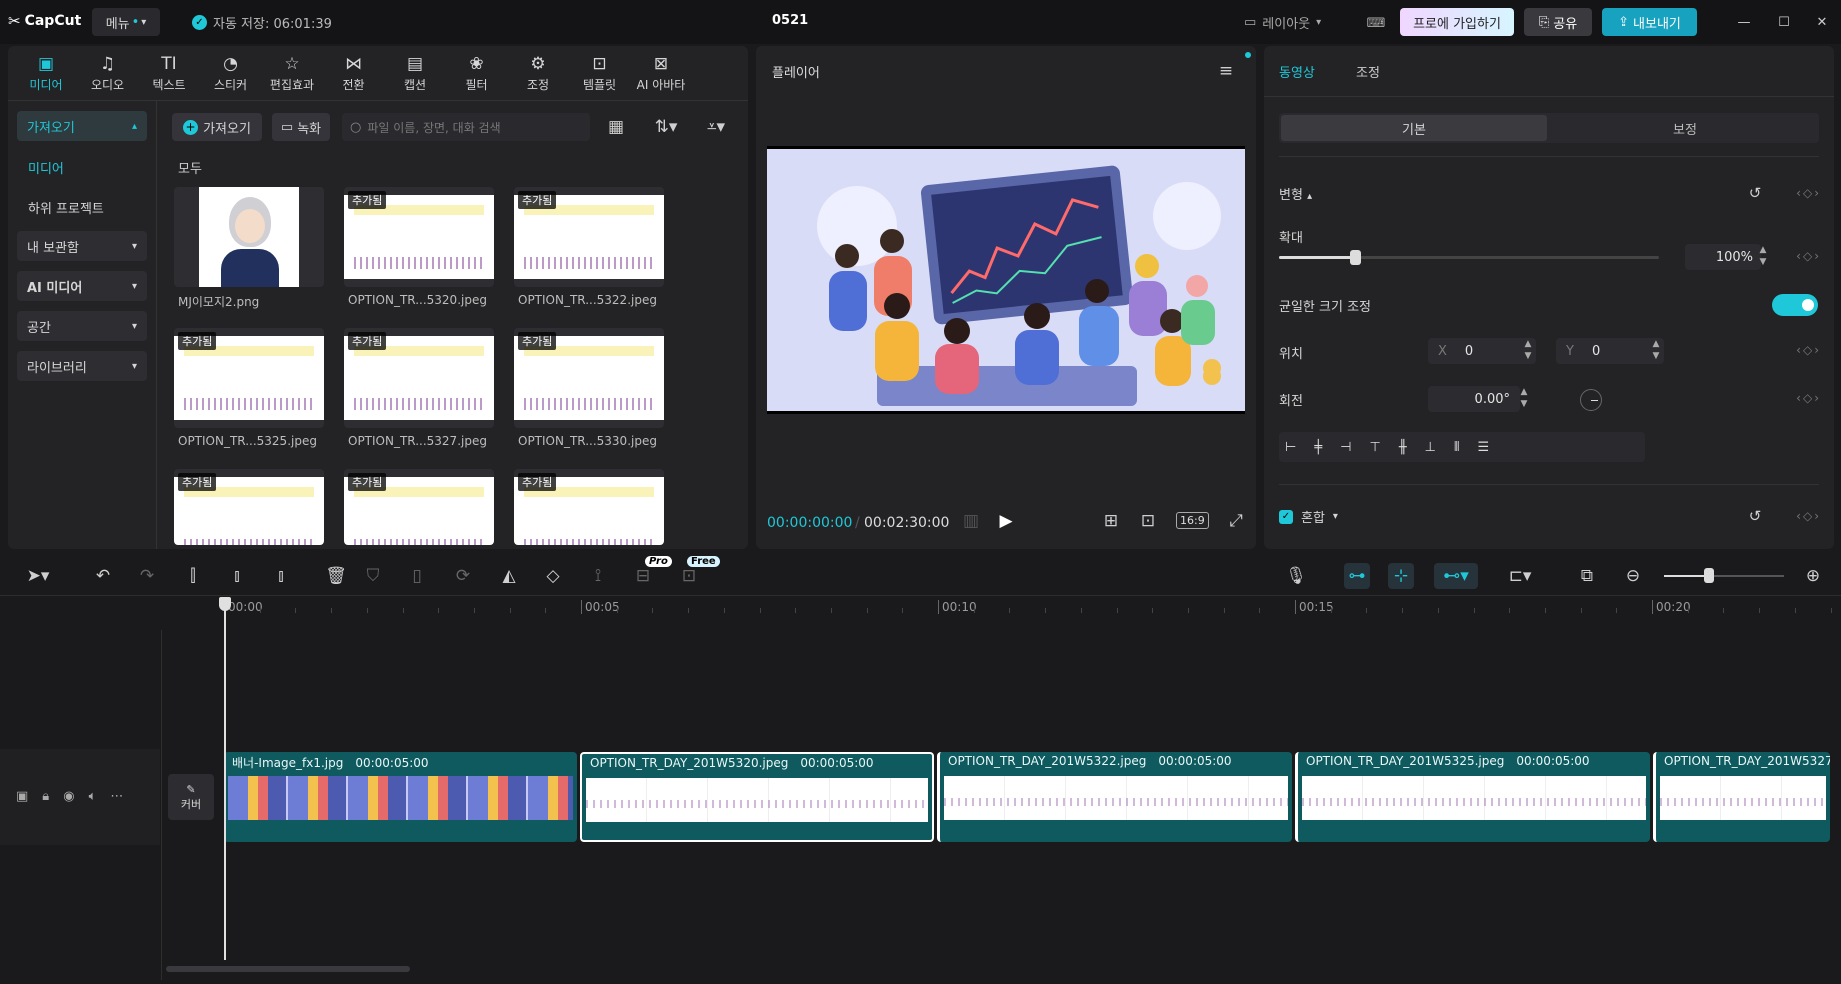 The image size is (1841, 984). Describe the element at coordinates (191, 797) in the screenshot. I see `cover-button: ✎ 커버` at that location.